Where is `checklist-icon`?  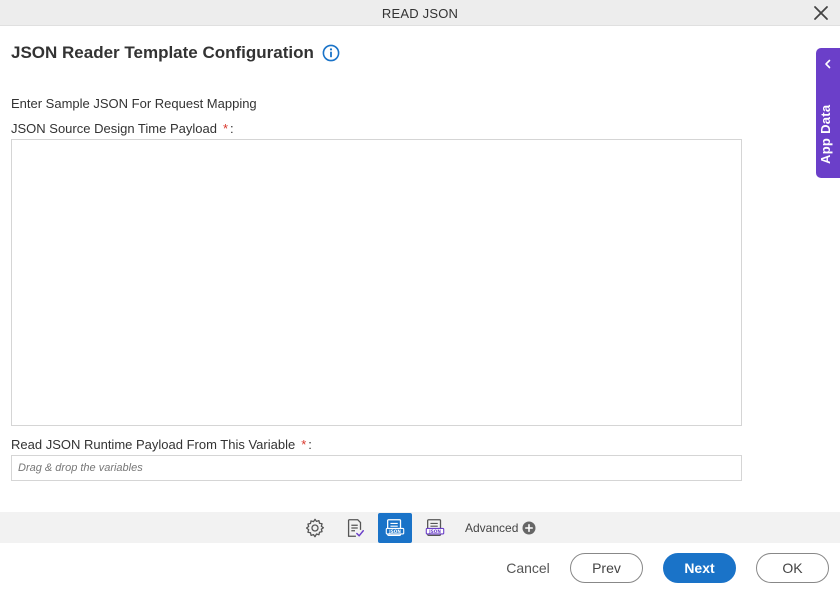
checklist-icon is located at coordinates (355, 528).